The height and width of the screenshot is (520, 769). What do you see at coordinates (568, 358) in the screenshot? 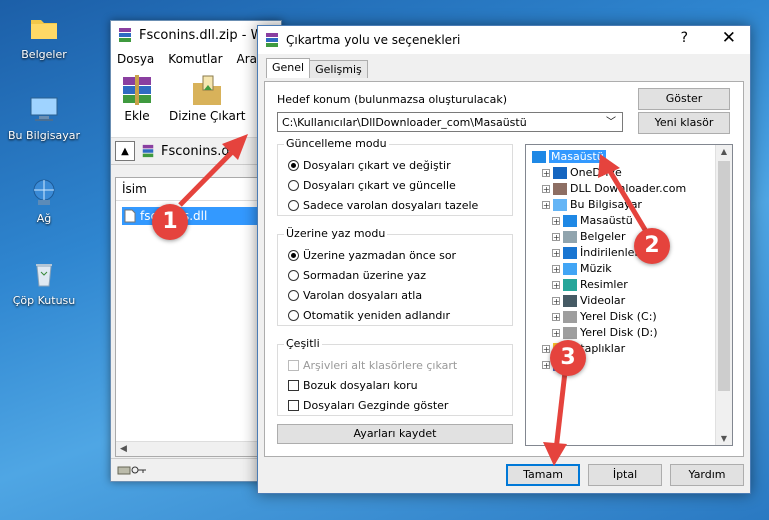
I see `annotation-number: 3` at bounding box center [568, 358].